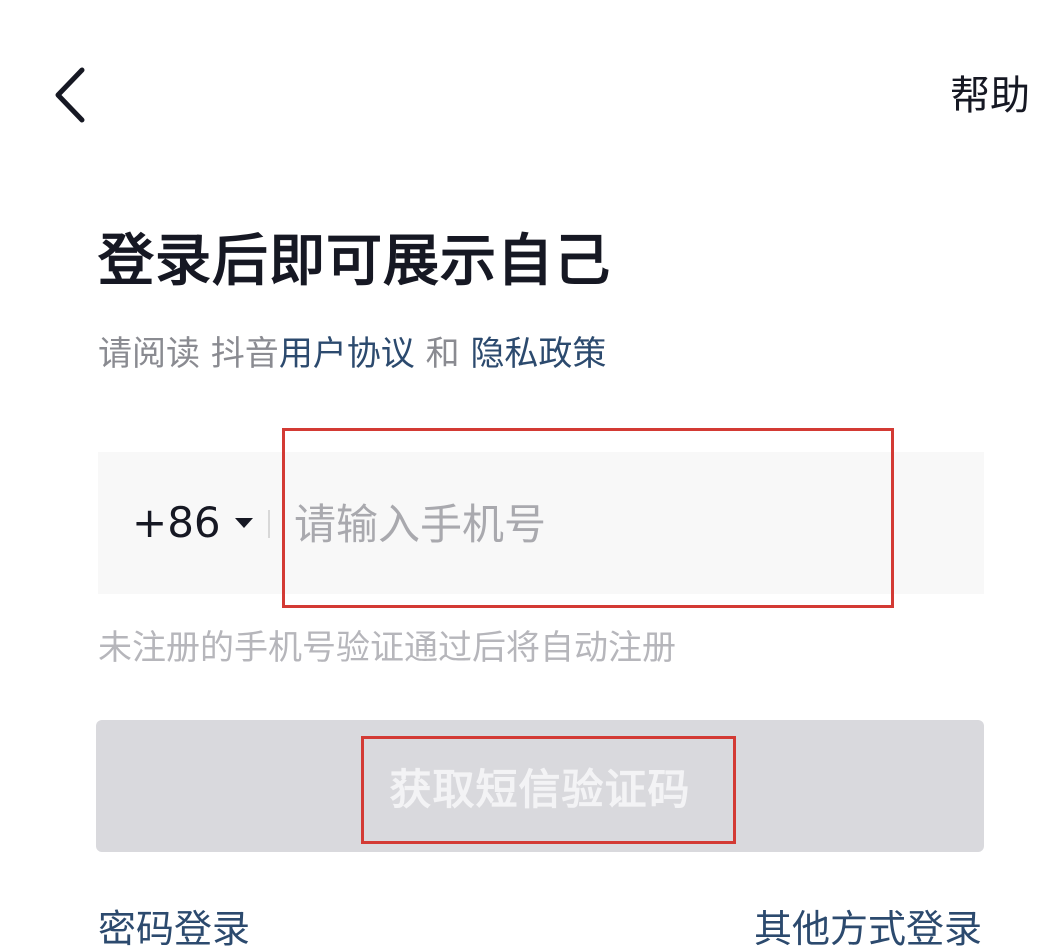 The image size is (1064, 952). I want to click on phone-number-input, so click(584, 524).